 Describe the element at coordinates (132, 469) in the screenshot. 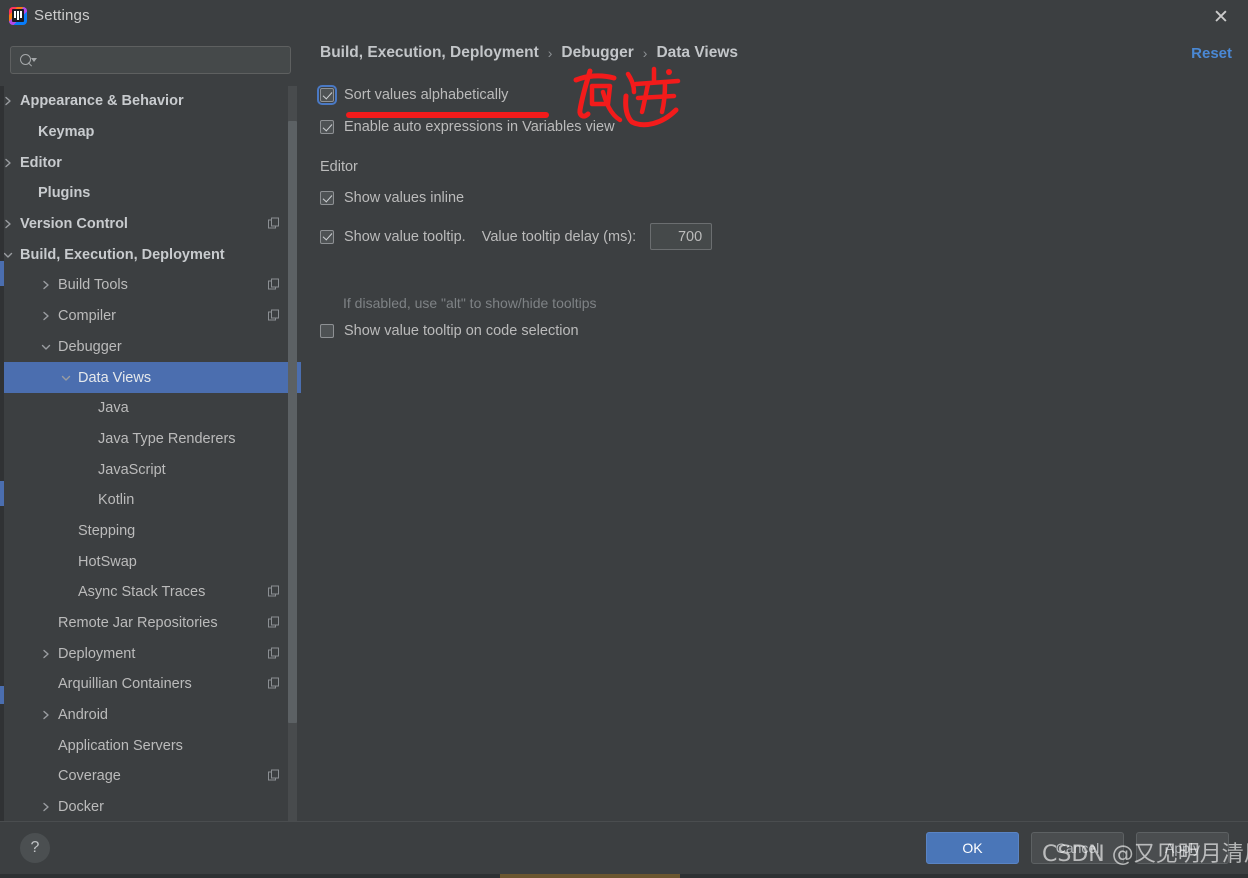

I see `sidebar-item-label: JavaScript` at that location.